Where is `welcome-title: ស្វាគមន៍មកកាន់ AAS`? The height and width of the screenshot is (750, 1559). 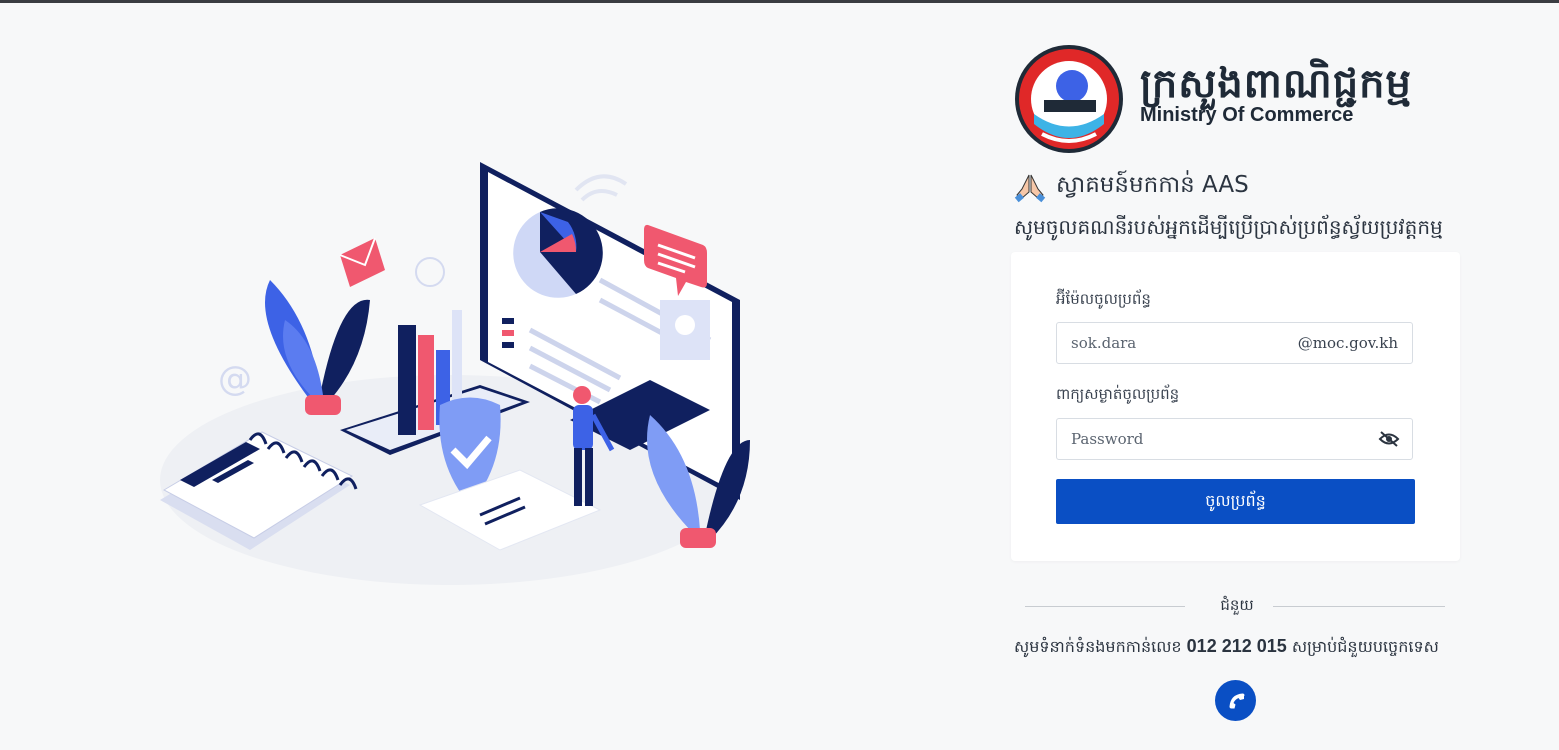
welcome-title: ស្វាគមន៍មកកាន់ AAS is located at coordinates (1152, 184).